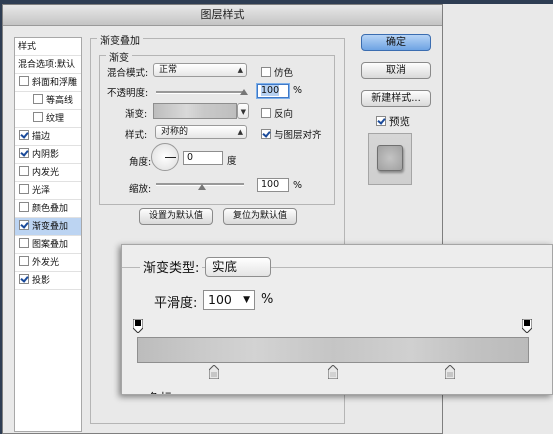 The image size is (553, 434). Describe the element at coordinates (396, 70) in the screenshot. I see `cancel-button: 取消` at that location.